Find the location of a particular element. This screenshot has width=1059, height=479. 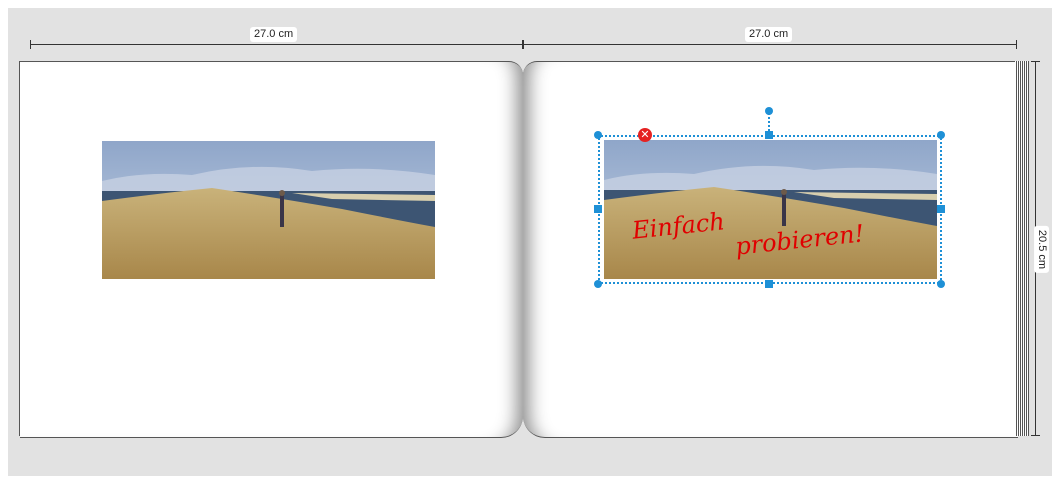

left-width-dimension is located at coordinates (276, 44).